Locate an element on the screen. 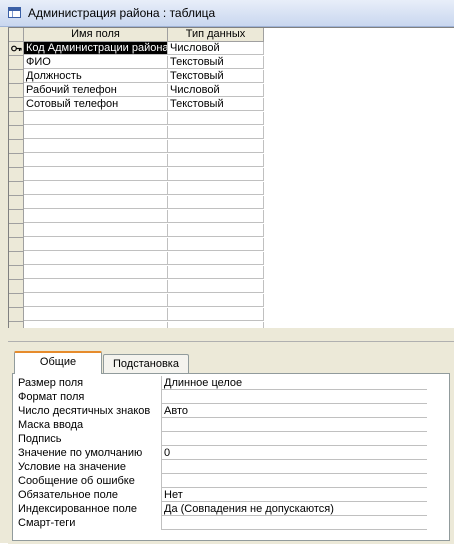 Image resolution: width=454 pixels, height=544 pixels. property-value-field: Нет is located at coordinates (294, 495).